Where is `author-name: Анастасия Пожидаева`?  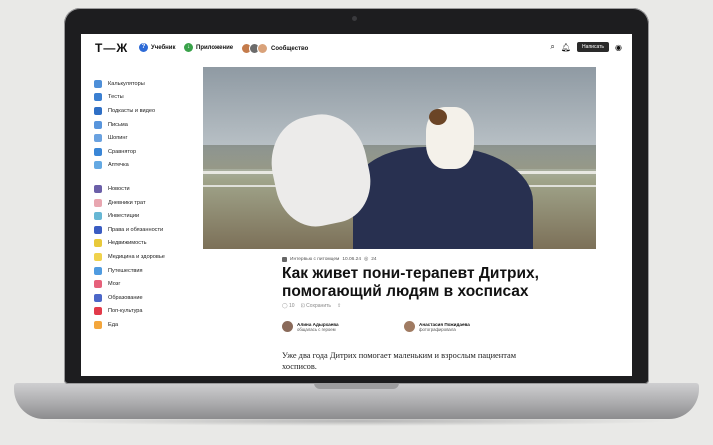
author-name: Анастасия Пожидаева is located at coordinates (444, 324).